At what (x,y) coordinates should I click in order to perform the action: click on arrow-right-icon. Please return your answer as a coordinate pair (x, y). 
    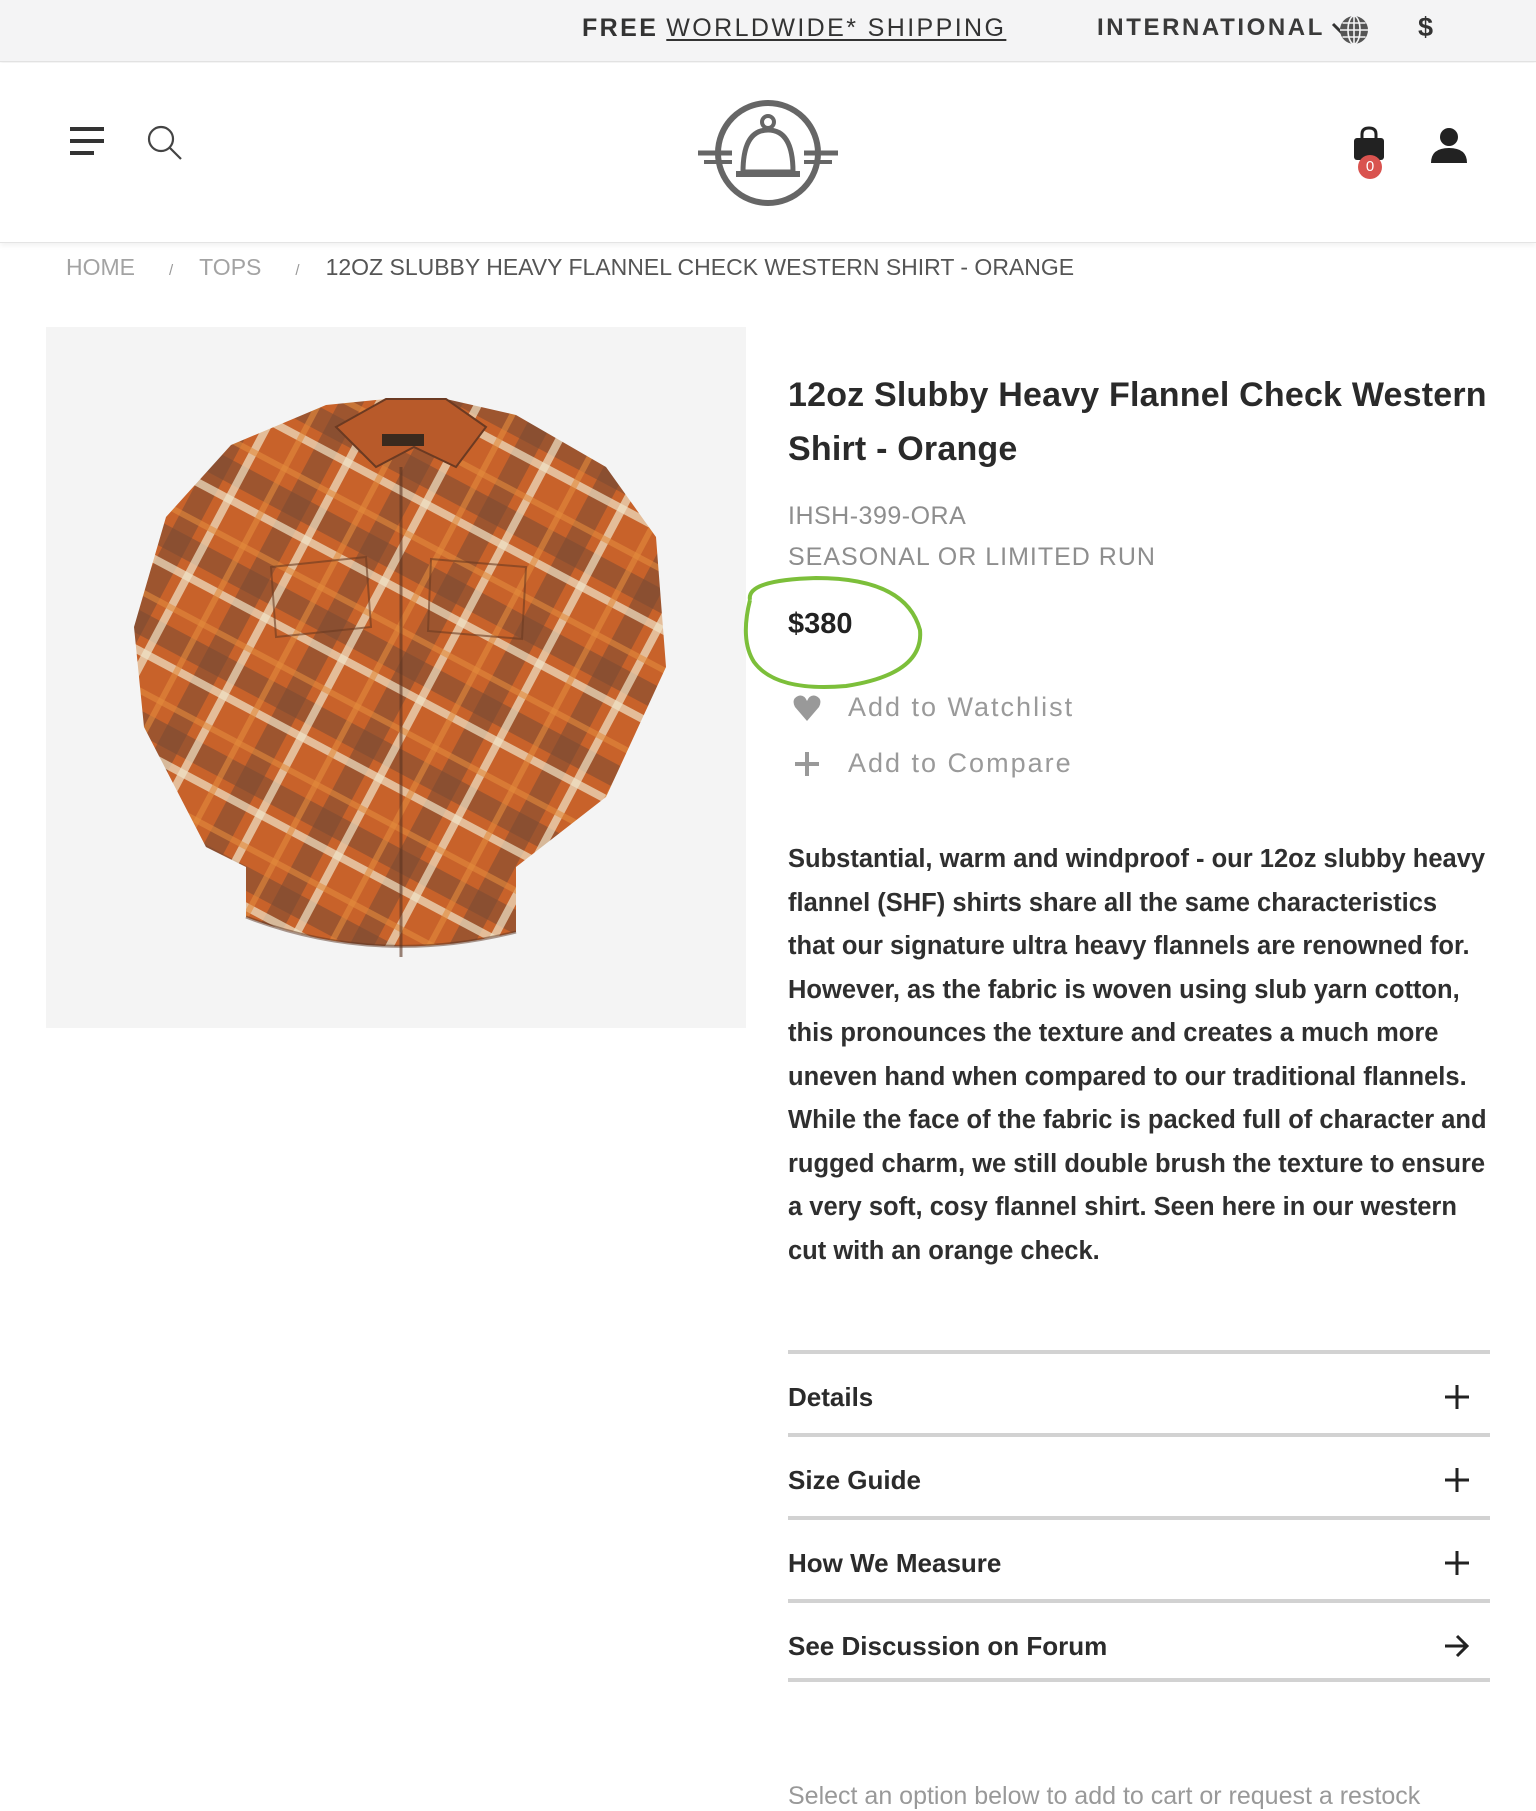
    Looking at the image, I should click on (1457, 1646).